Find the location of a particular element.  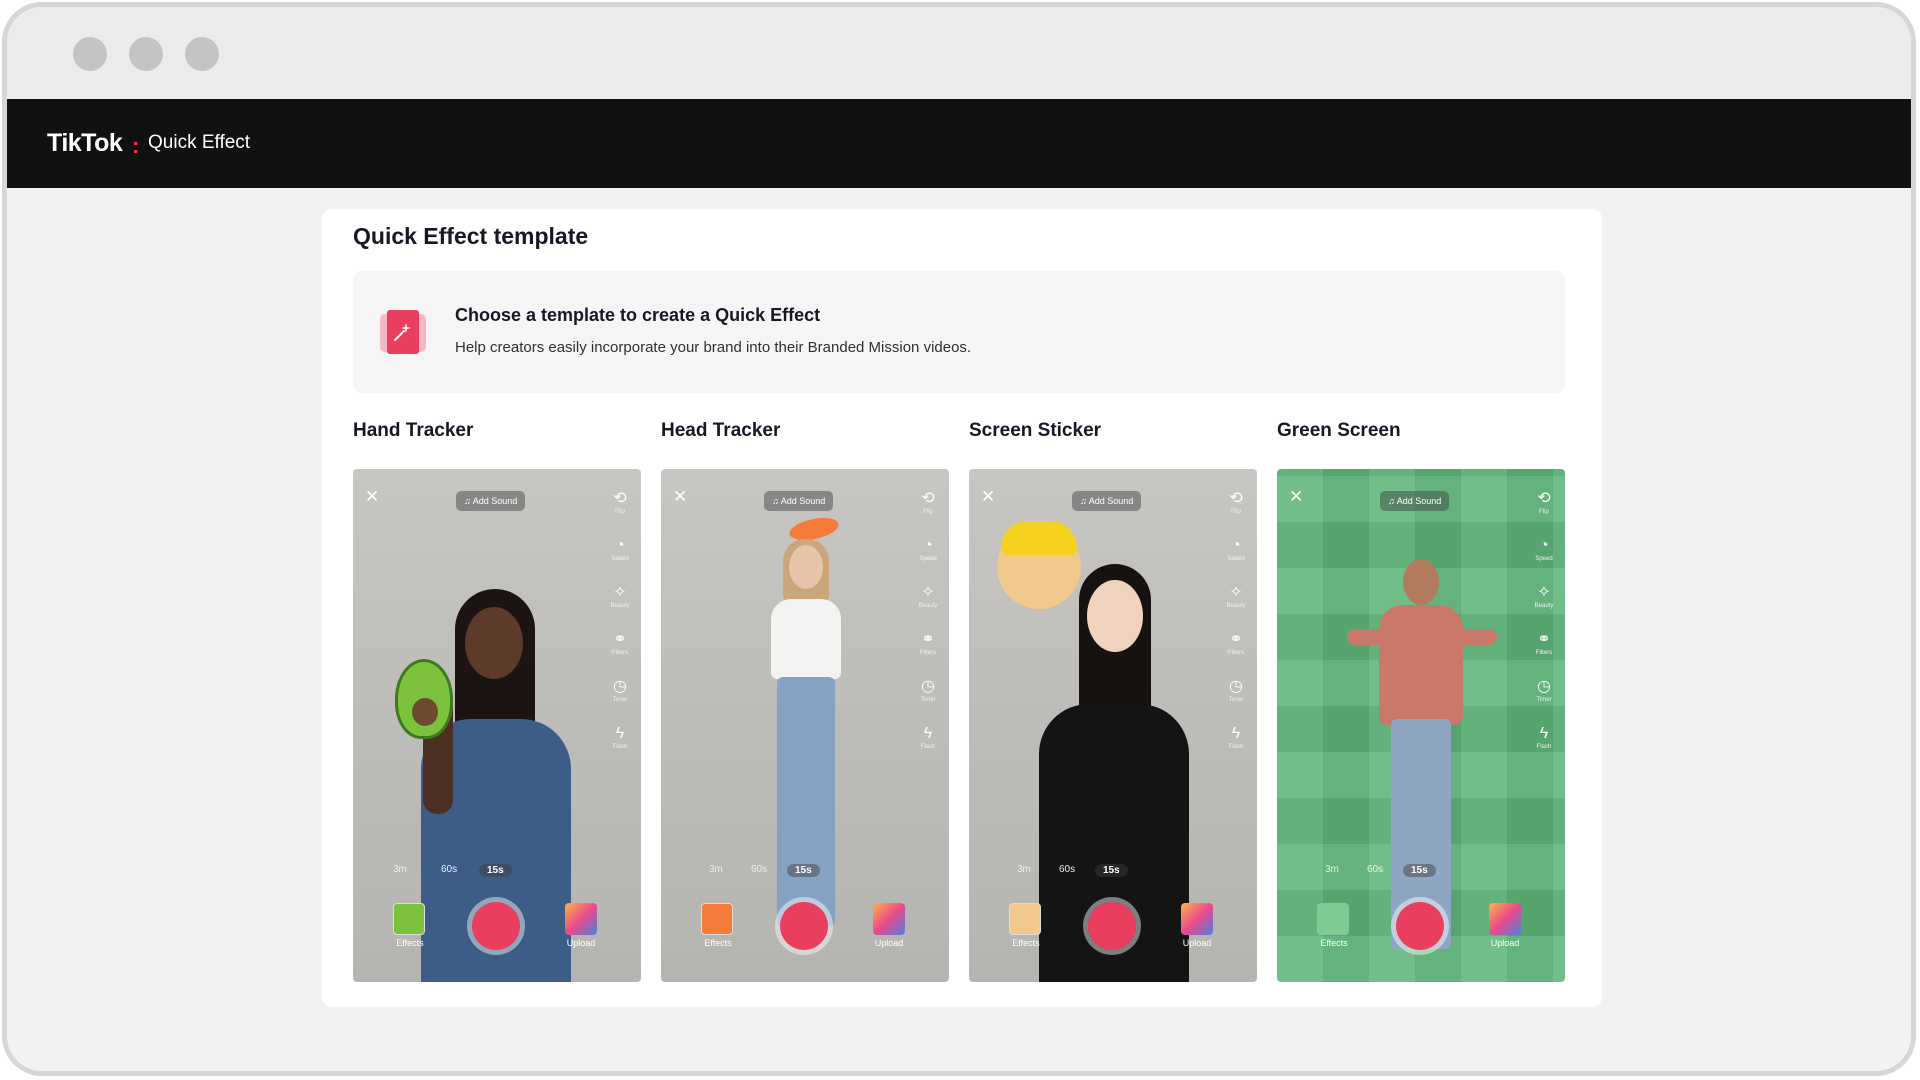

duration-selector: 3m 60s 15s is located at coordinates (1421, 872).